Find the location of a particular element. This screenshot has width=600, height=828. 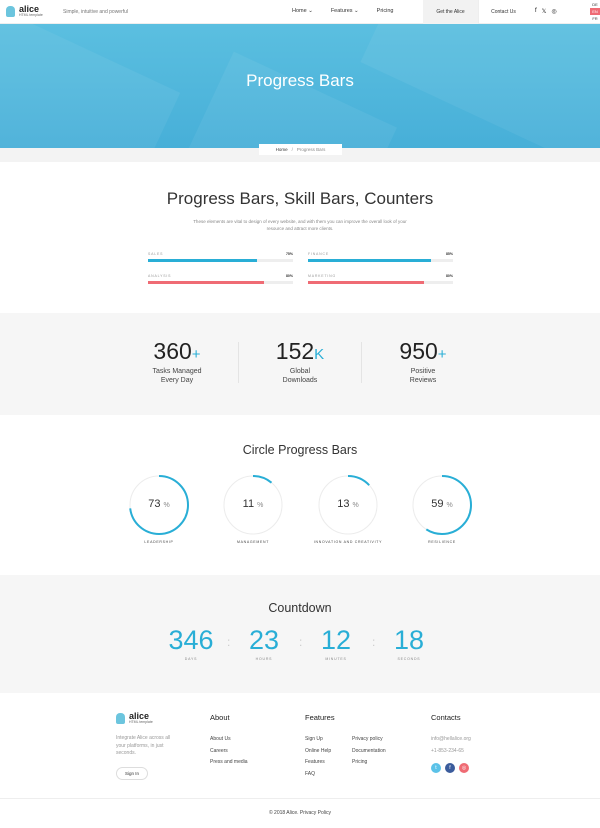

footer-features-title: Features is located at coordinates (320, 717).